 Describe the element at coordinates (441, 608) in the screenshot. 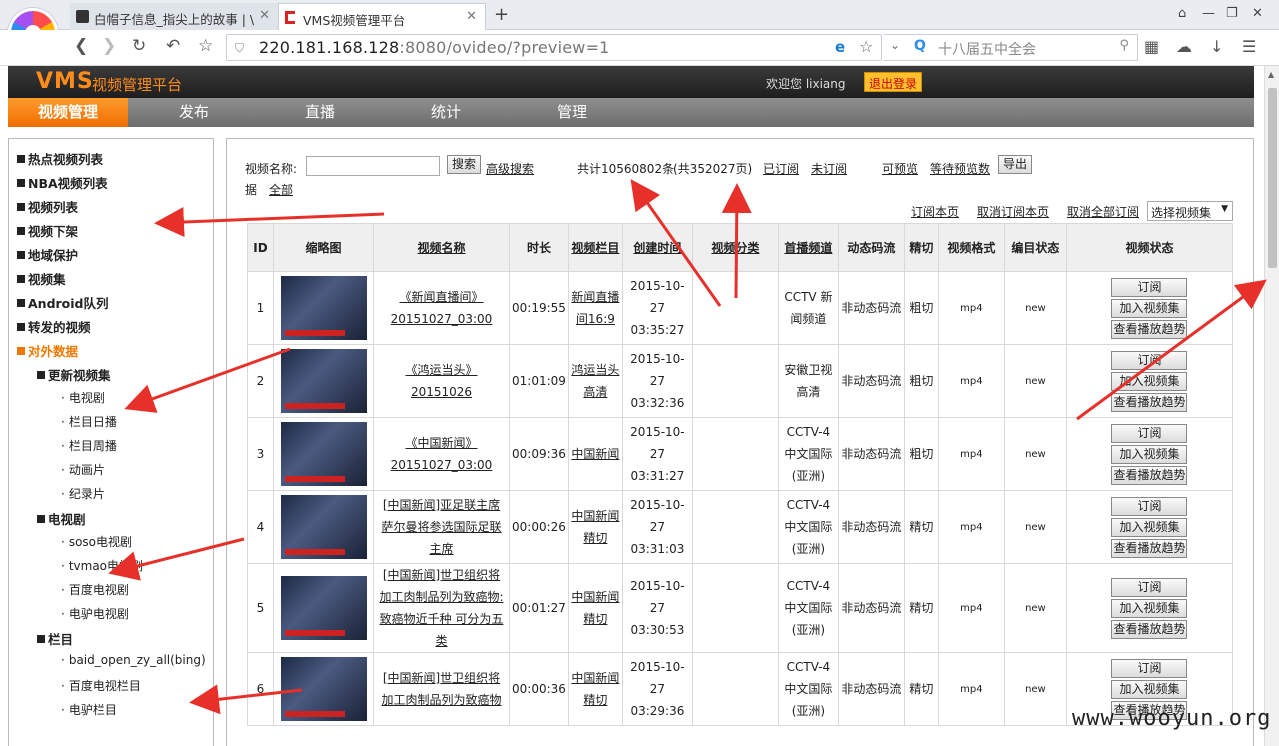

I see `cell-name: [中国新闻]世卫组织将加工肉制品列为致癌物:致癌物近千种 可分为五类` at that location.